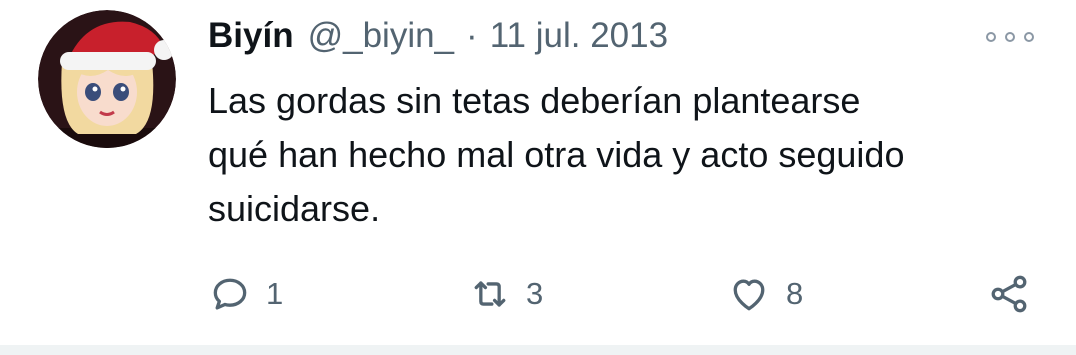  Describe the element at coordinates (230, 294) in the screenshot. I see `reply-icon` at that location.